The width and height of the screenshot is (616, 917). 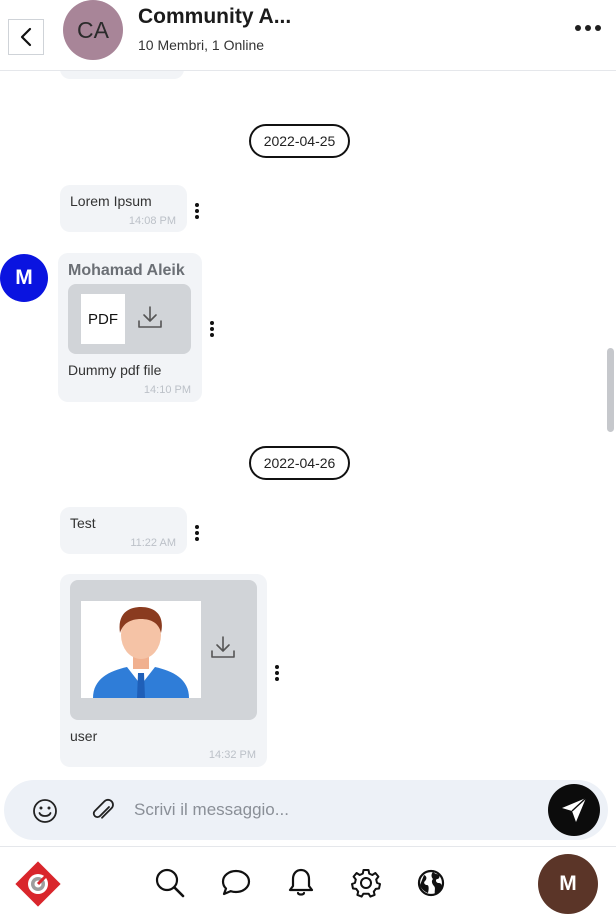 I want to click on message-text: Lorem Ipsum, so click(x=111, y=201).